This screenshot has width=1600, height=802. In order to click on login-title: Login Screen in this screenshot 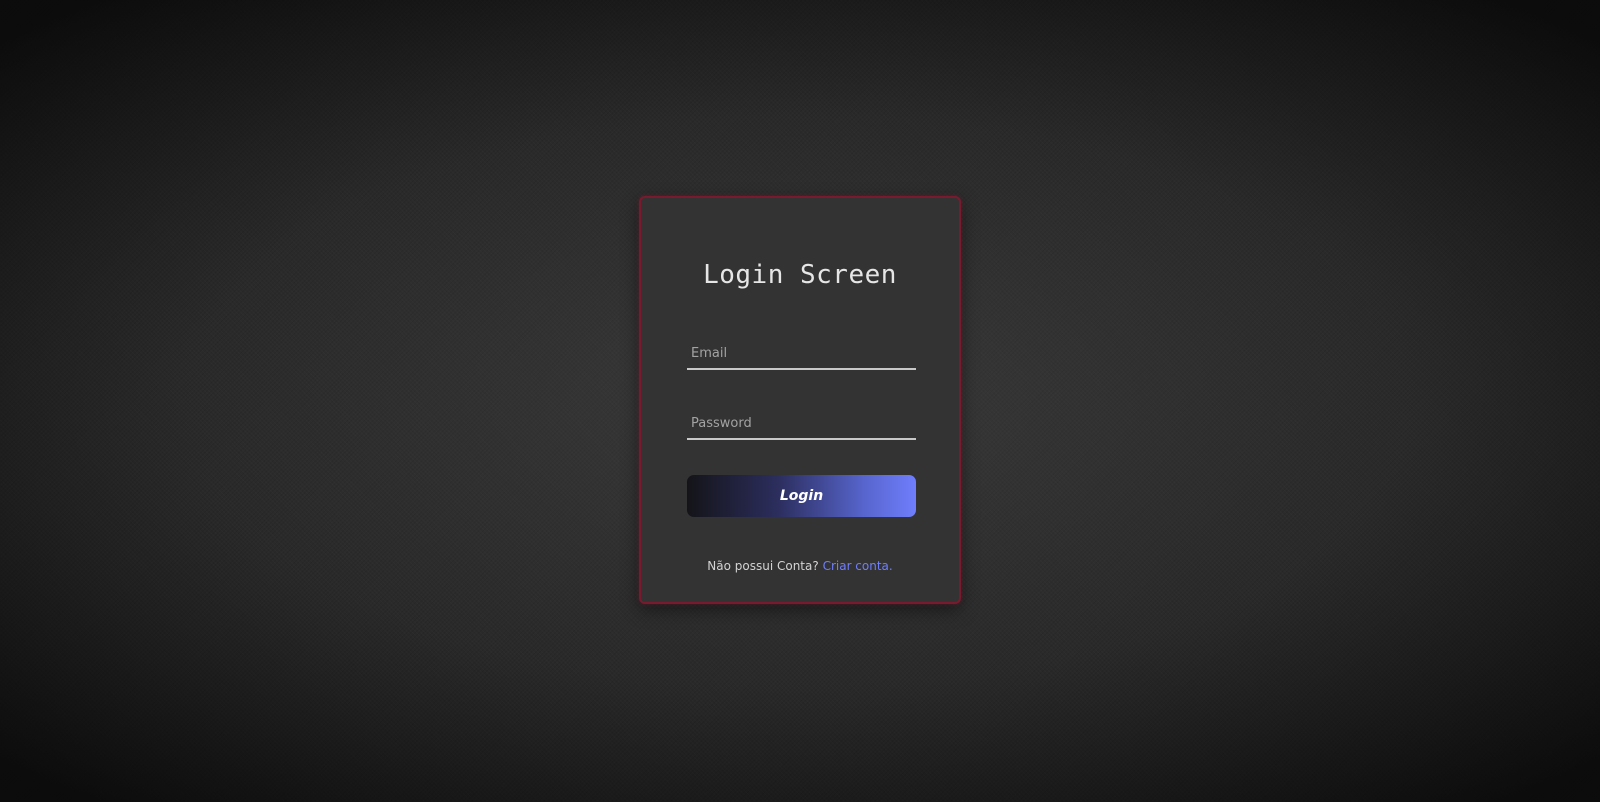, I will do `click(800, 275)`.